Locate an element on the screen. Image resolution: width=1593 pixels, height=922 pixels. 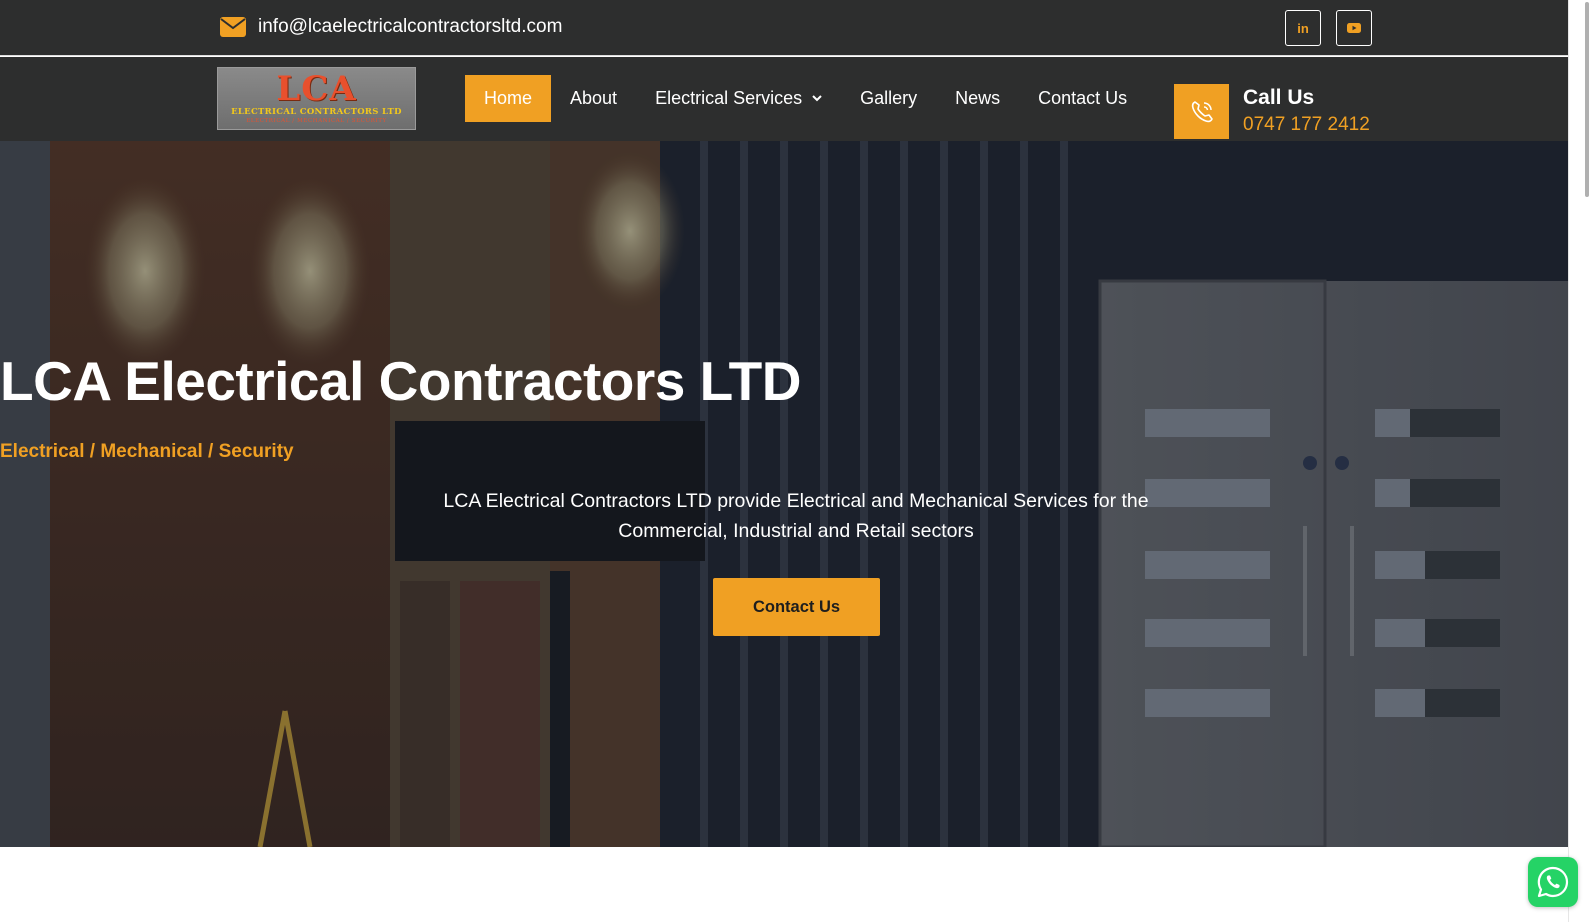
nav-item-about: About is located at coordinates (593, 98).